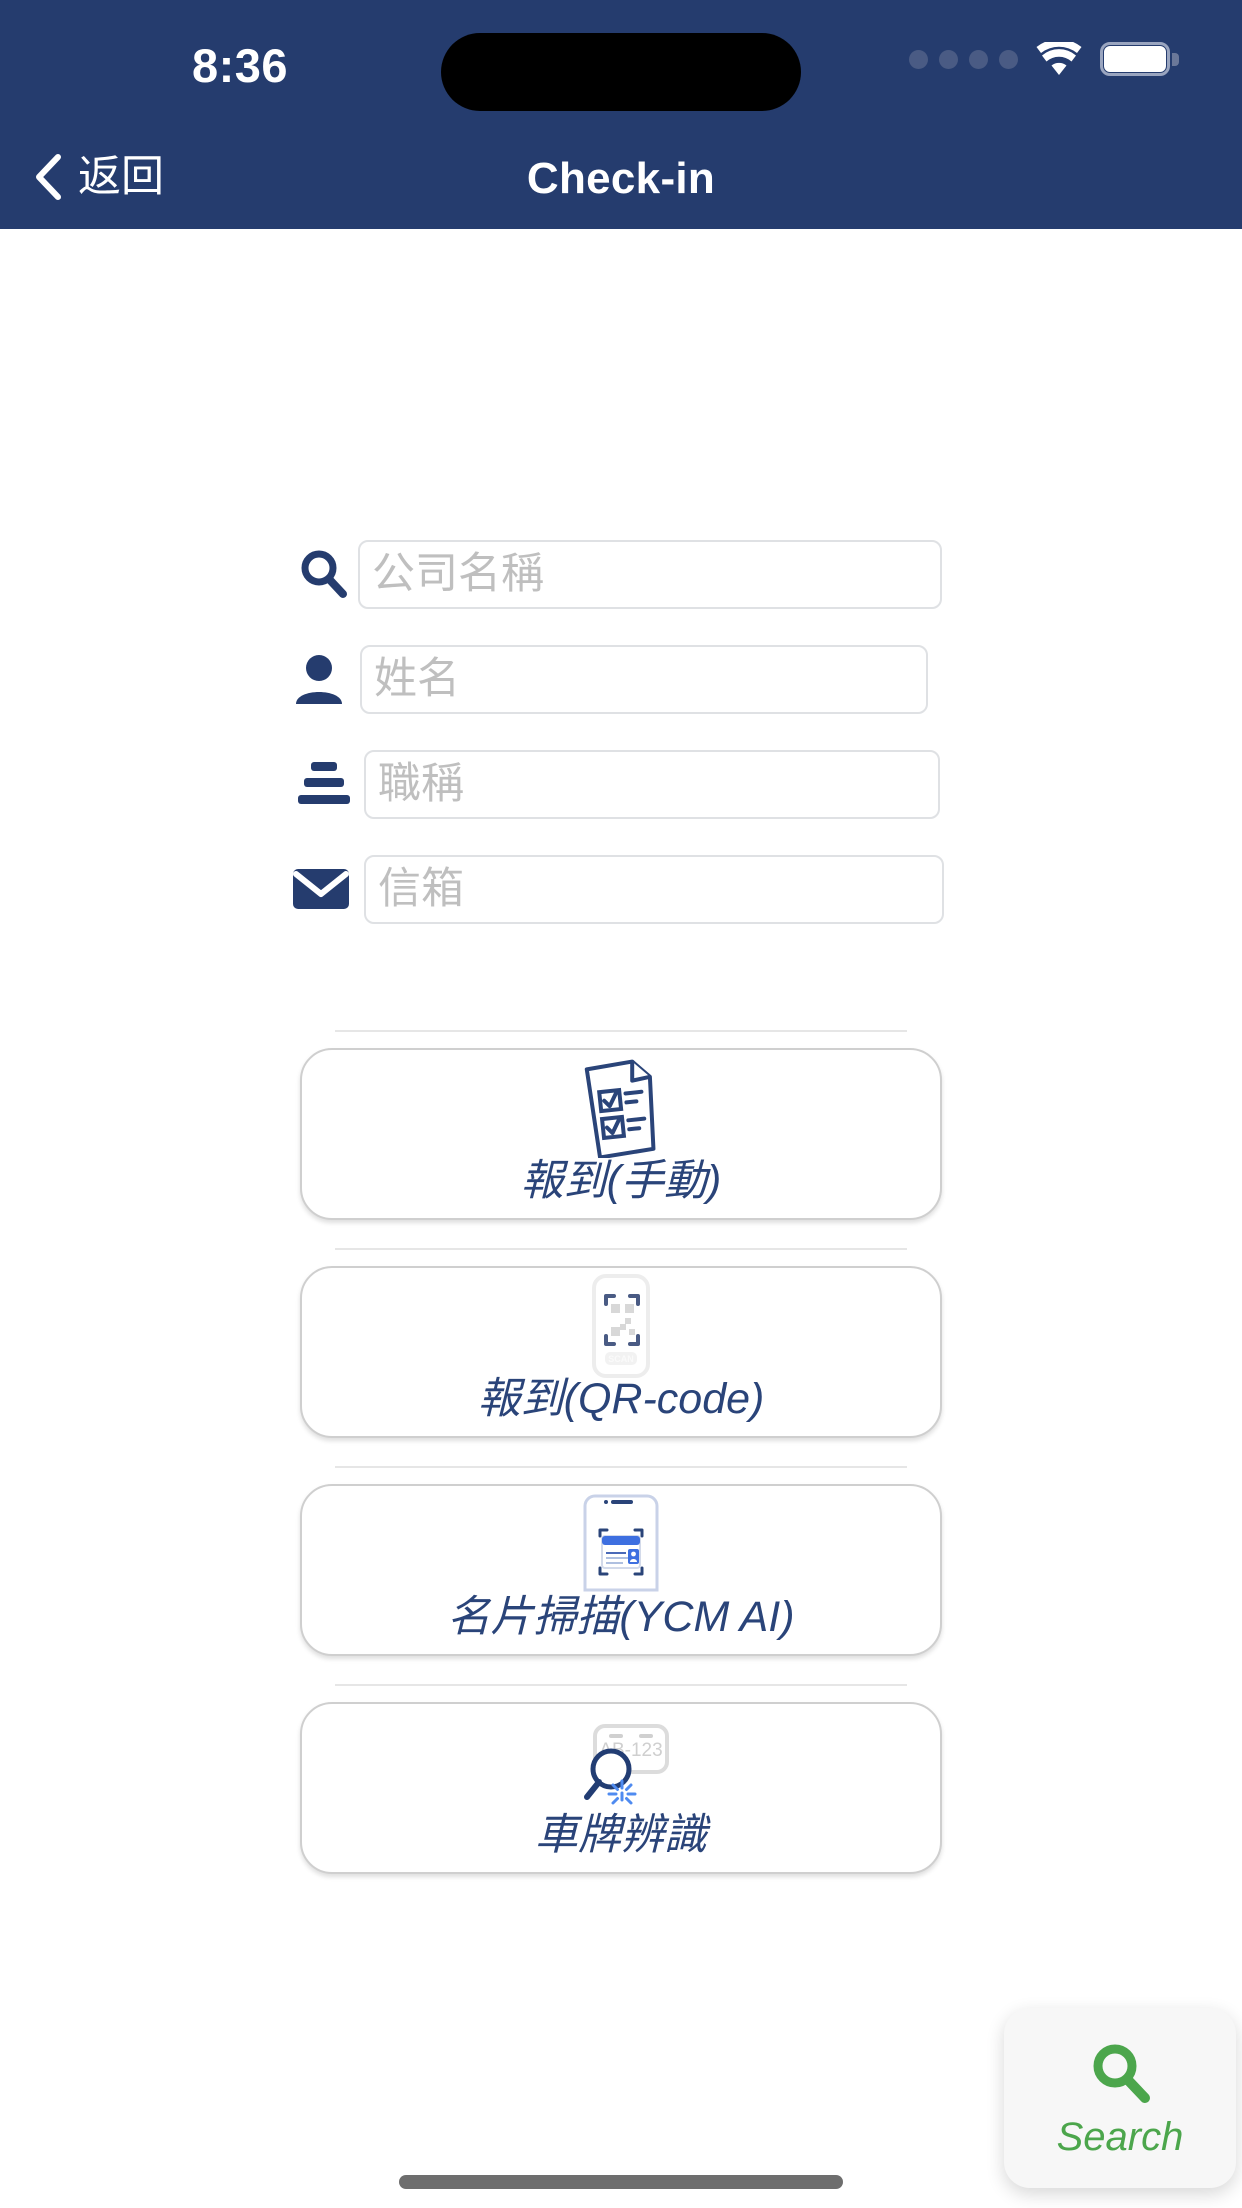 The height and width of the screenshot is (2208, 1242). Describe the element at coordinates (621, 1181) in the screenshot. I see `checkin-manual-label: 報到(手動)` at that location.